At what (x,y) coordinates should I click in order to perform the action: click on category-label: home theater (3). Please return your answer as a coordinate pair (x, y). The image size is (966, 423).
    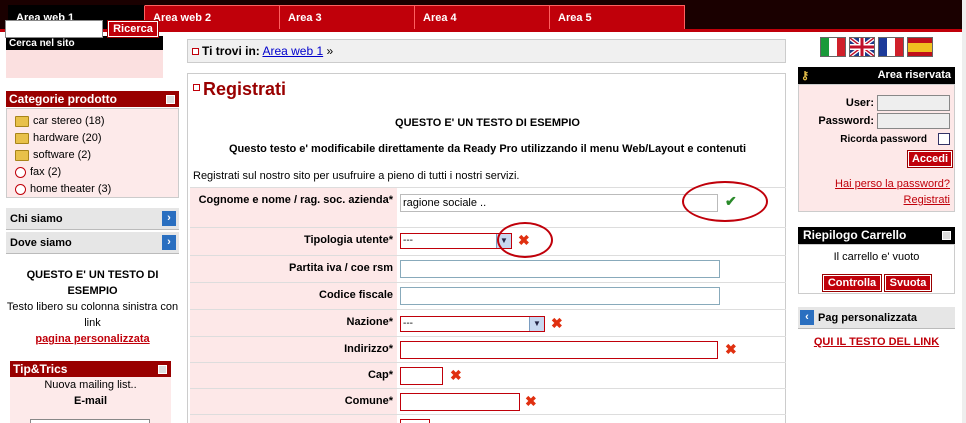
    Looking at the image, I should click on (71, 189).